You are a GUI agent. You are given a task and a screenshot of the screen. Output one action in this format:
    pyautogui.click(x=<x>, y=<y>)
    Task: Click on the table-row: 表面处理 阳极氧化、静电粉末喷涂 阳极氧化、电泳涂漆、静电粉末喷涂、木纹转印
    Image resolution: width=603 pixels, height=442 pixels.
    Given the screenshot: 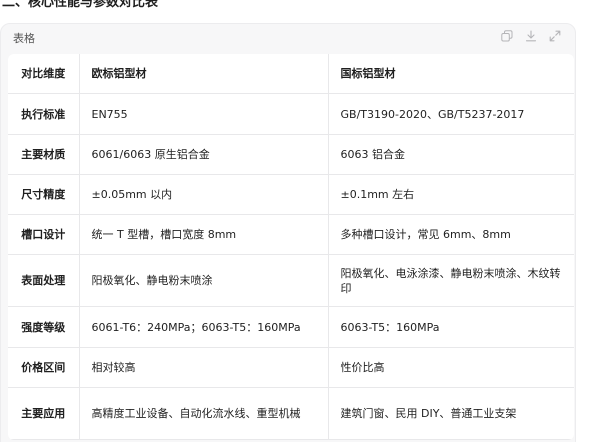 What is the action you would take?
    pyautogui.click(x=291, y=280)
    